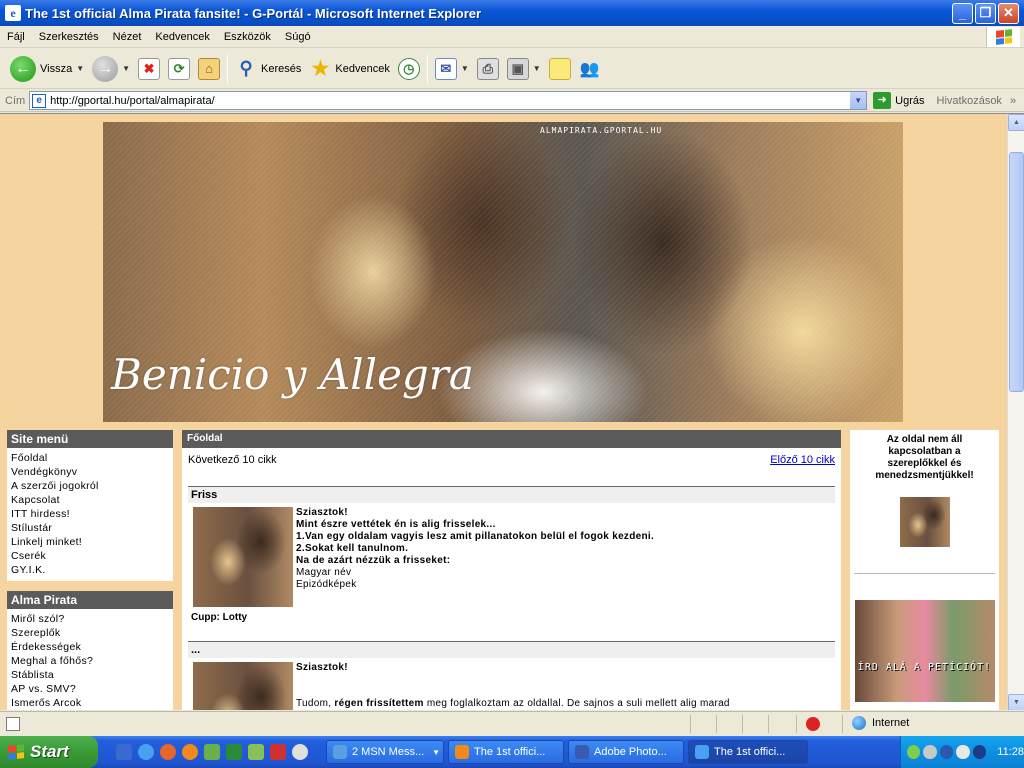  I want to click on clock: 11:28, so click(1010, 752).